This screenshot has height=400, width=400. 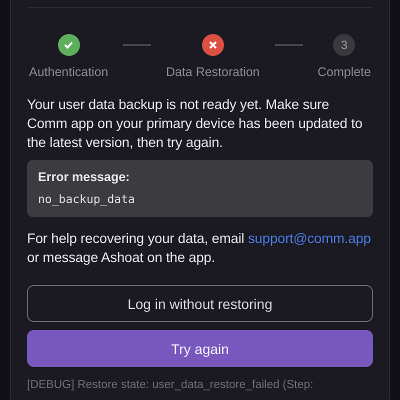 I want to click on debug-text: [DEBUG] Restore state: user_data_restore_failed (Step:, so click(x=170, y=385).